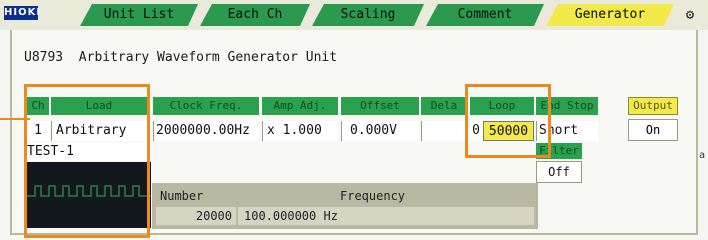 This screenshot has width=708, height=240. What do you see at coordinates (653, 106) in the screenshot?
I see `output-label: Output` at bounding box center [653, 106].